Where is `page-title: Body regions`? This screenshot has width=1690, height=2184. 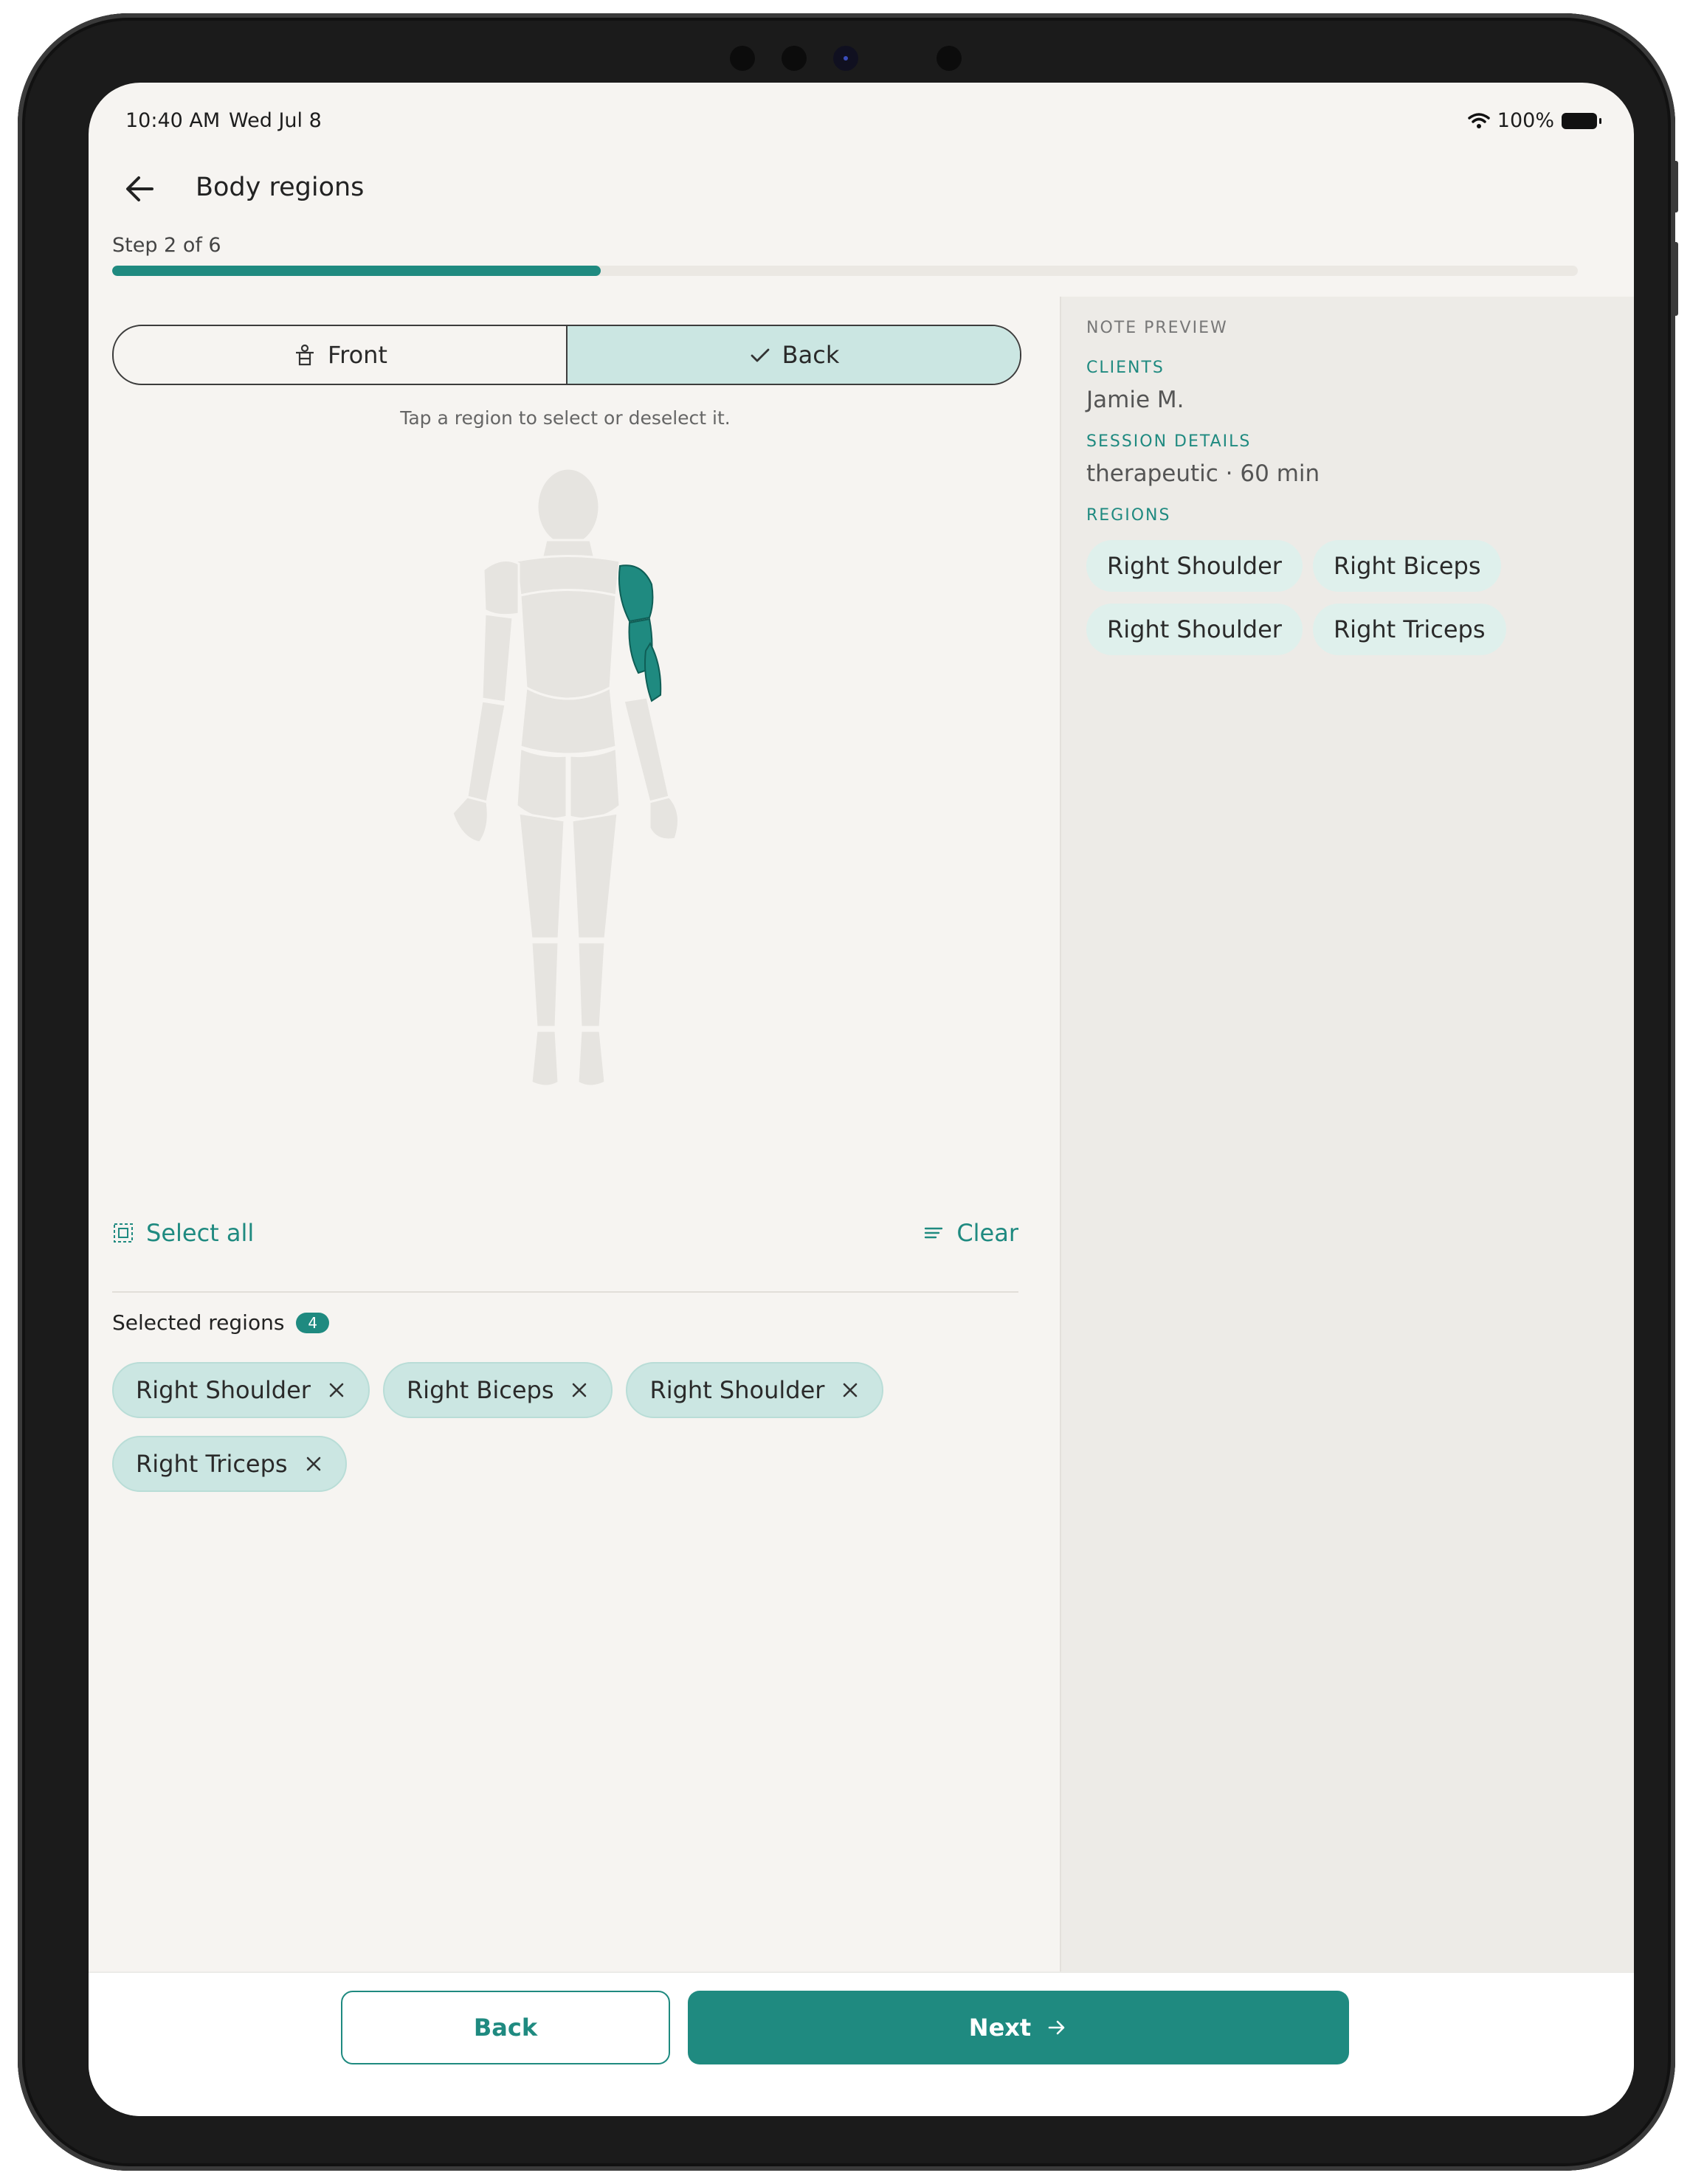
page-title: Body regions is located at coordinates (281, 187).